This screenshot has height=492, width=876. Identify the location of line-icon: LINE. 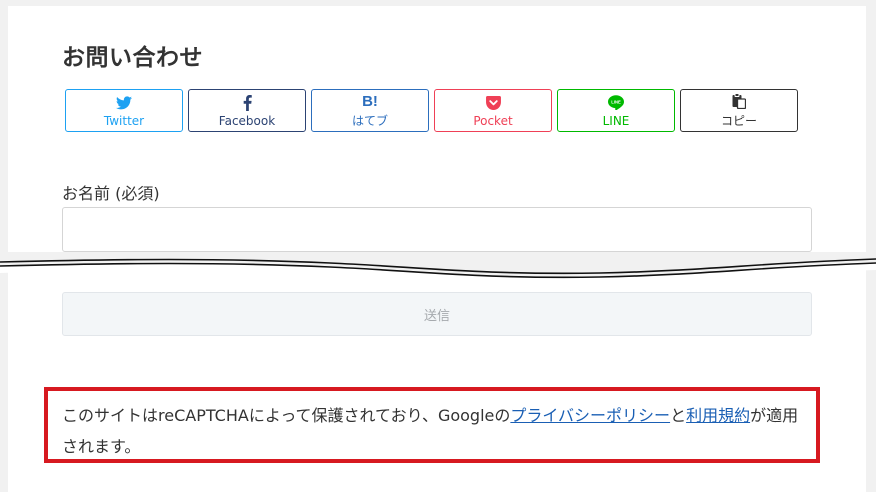
(616, 103).